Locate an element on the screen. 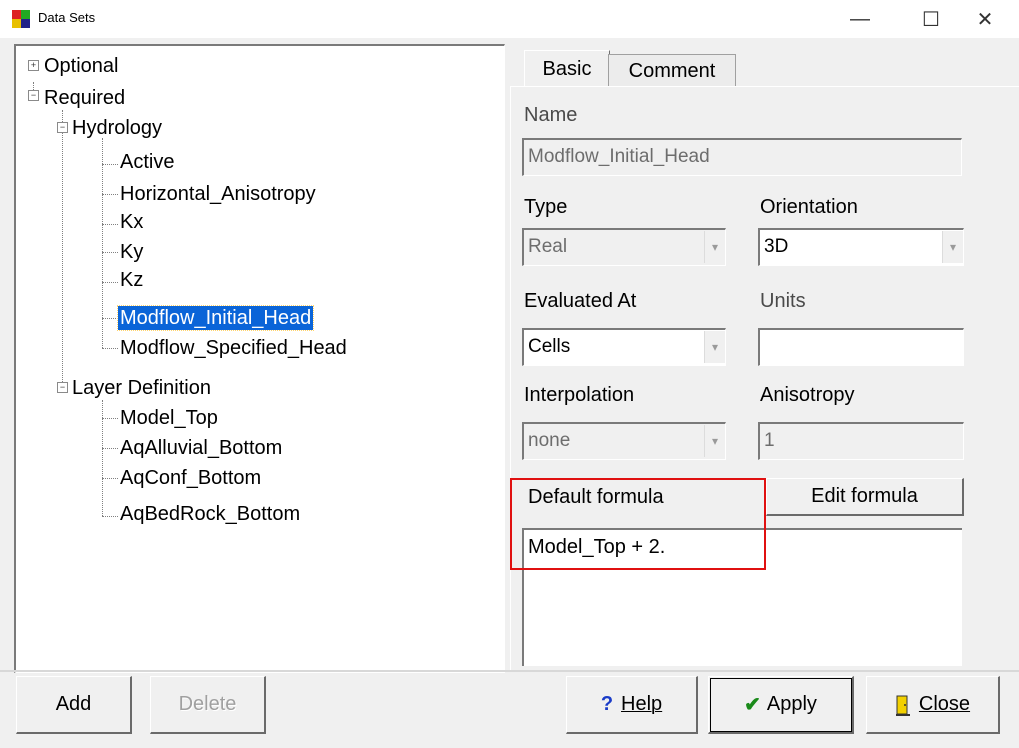 The image size is (1019, 748). type-label: Type is located at coordinates (546, 207).